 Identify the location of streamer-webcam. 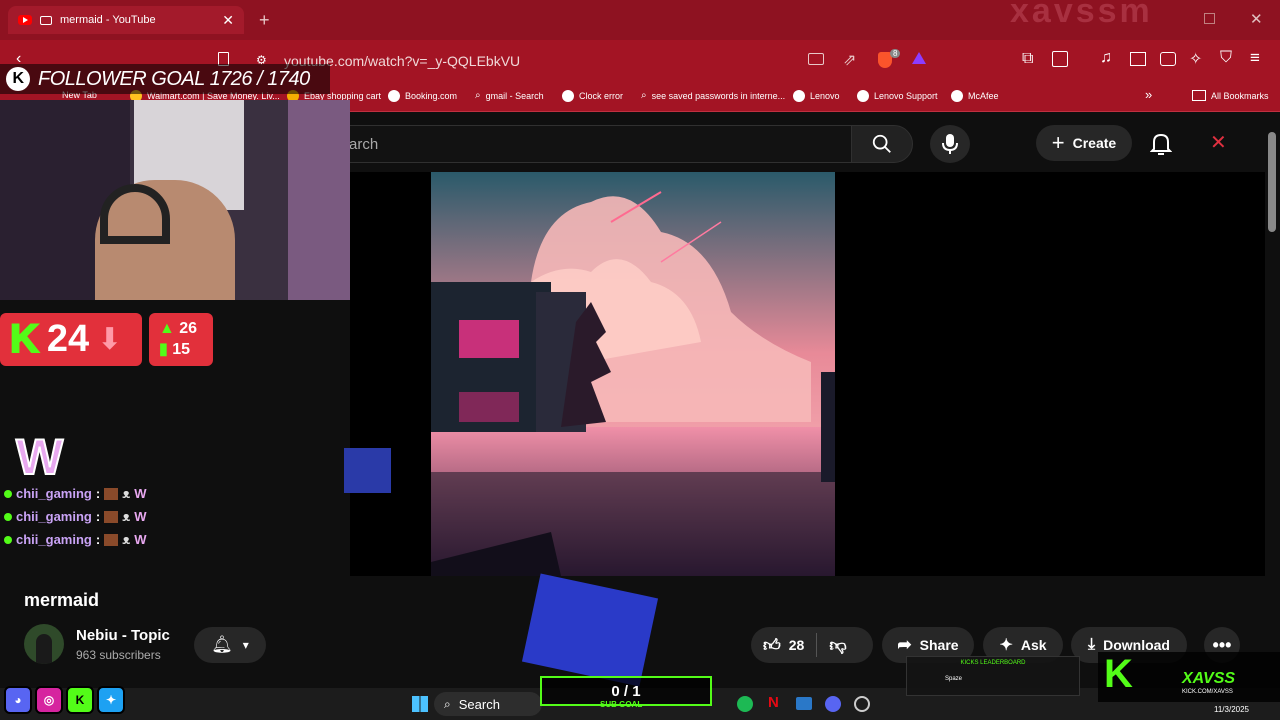
(175, 200).